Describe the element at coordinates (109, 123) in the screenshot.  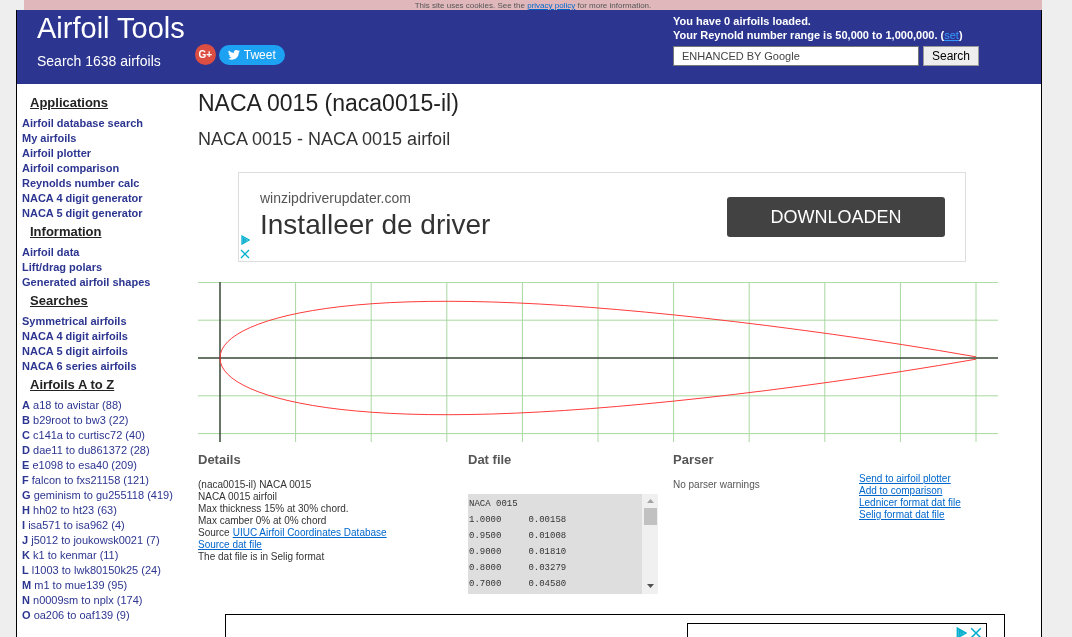
I see `sidebar-link: Airfoil database search` at that location.